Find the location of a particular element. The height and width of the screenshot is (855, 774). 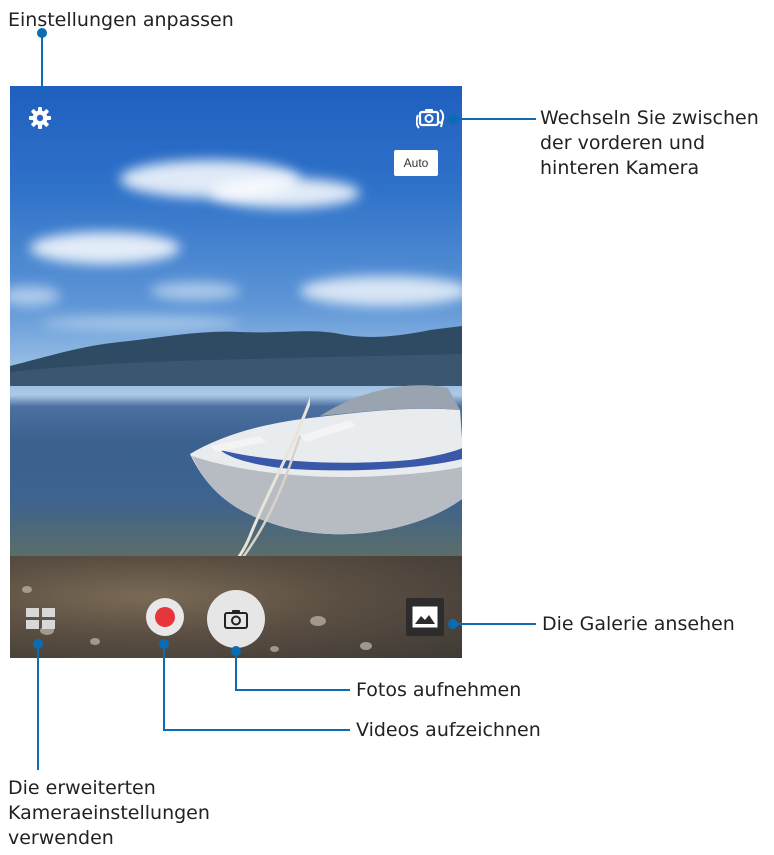

callout-line-advanced is located at coordinates (38, 707).